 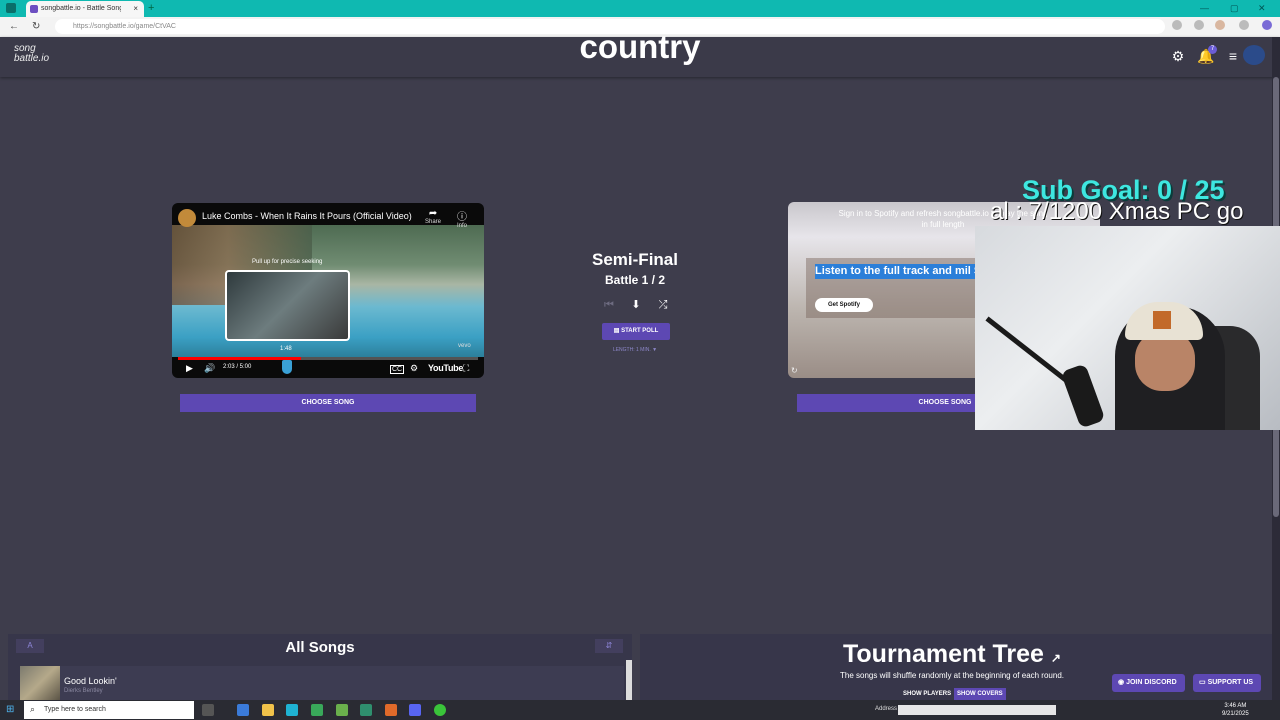 What do you see at coordinates (844, 305) in the screenshot?
I see `get-spotify-button: Get Spotify` at bounding box center [844, 305].